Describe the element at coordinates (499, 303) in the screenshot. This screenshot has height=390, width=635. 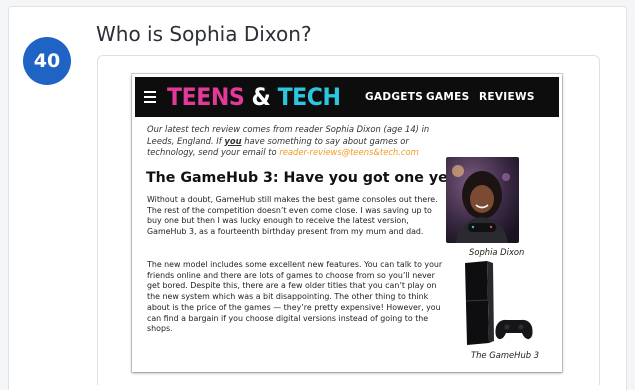
I see `console-image` at that location.